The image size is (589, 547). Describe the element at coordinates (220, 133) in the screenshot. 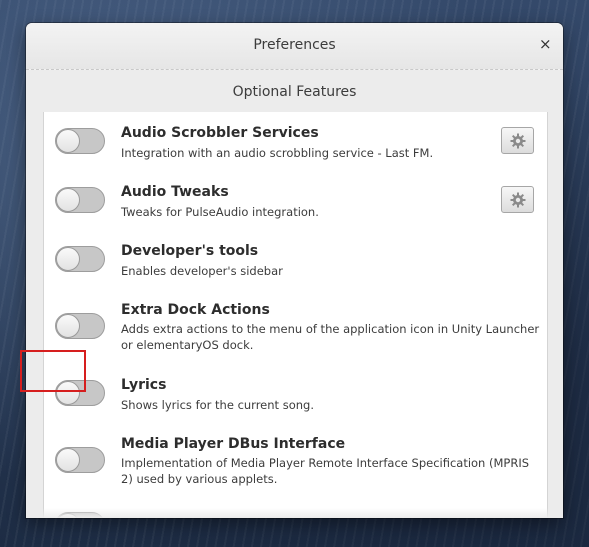

I see `feature-name: Audio Scrobbler Services` at that location.